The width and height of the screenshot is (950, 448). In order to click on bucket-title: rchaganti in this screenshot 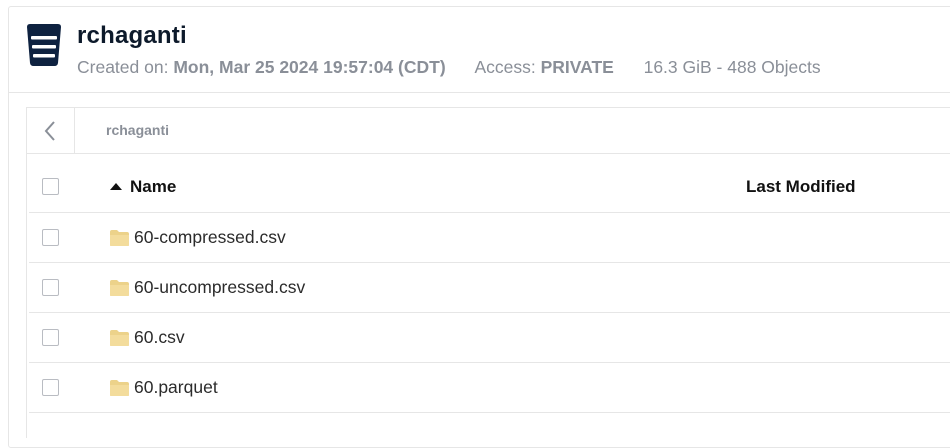, I will do `click(132, 35)`.